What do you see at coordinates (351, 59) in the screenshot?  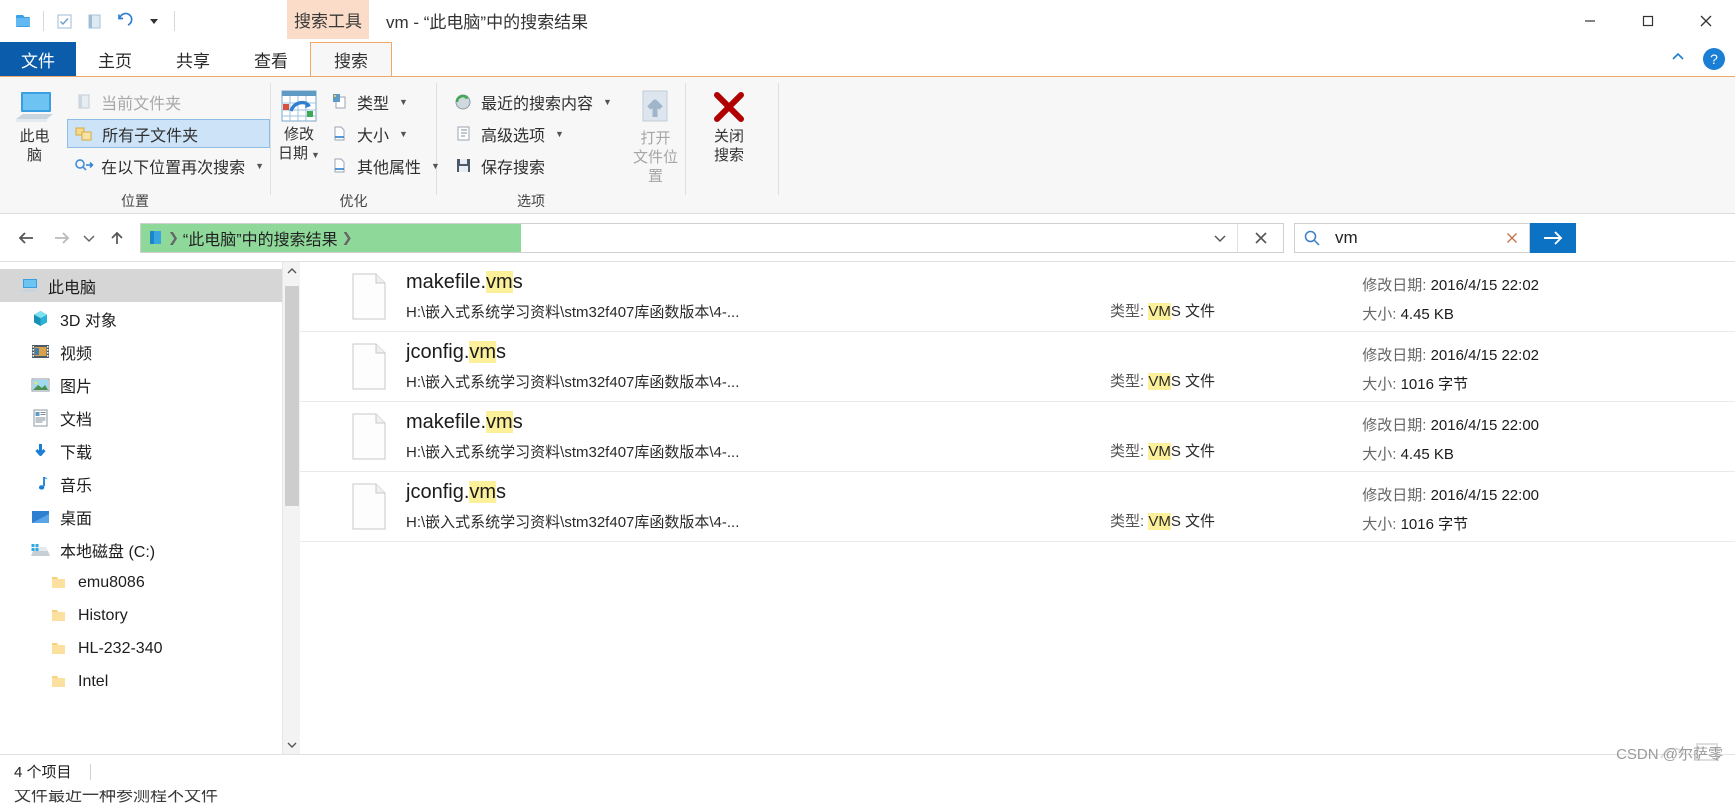 I see `tab-search: 搜索` at bounding box center [351, 59].